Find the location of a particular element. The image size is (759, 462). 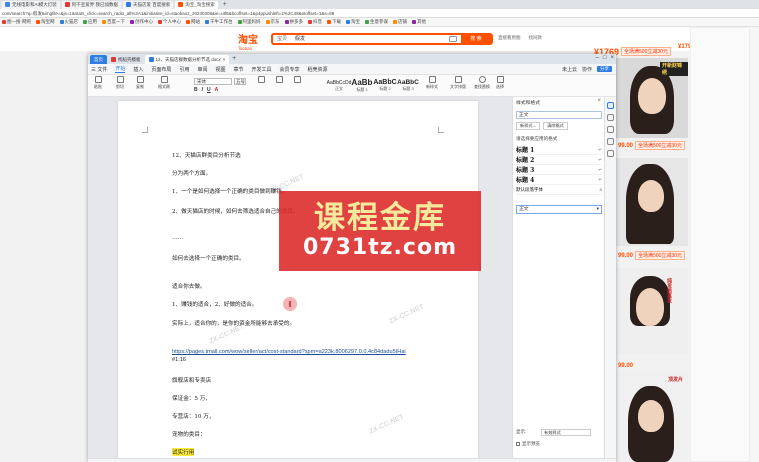

browser-tab-3: 天猫店爱 百度搜索 is located at coordinates (148, 4).